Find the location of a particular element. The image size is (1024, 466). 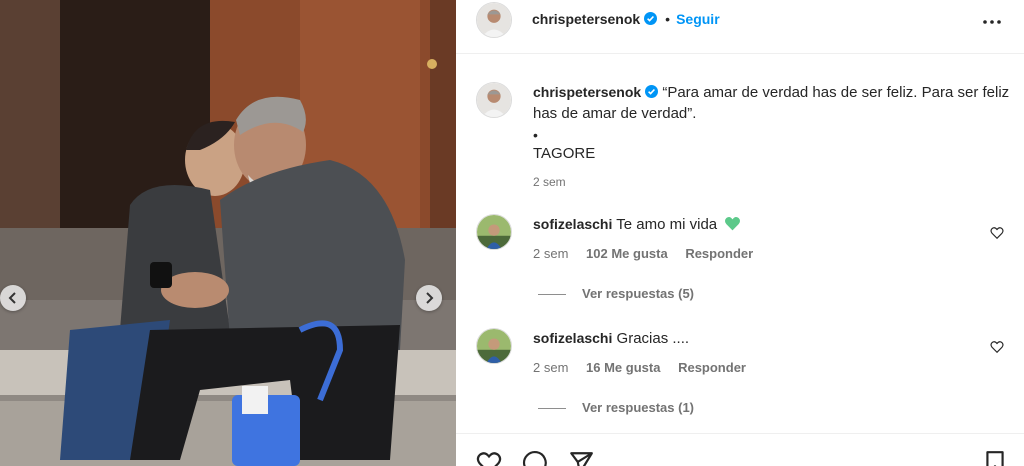

chevron-left-icon is located at coordinates (12, 298).